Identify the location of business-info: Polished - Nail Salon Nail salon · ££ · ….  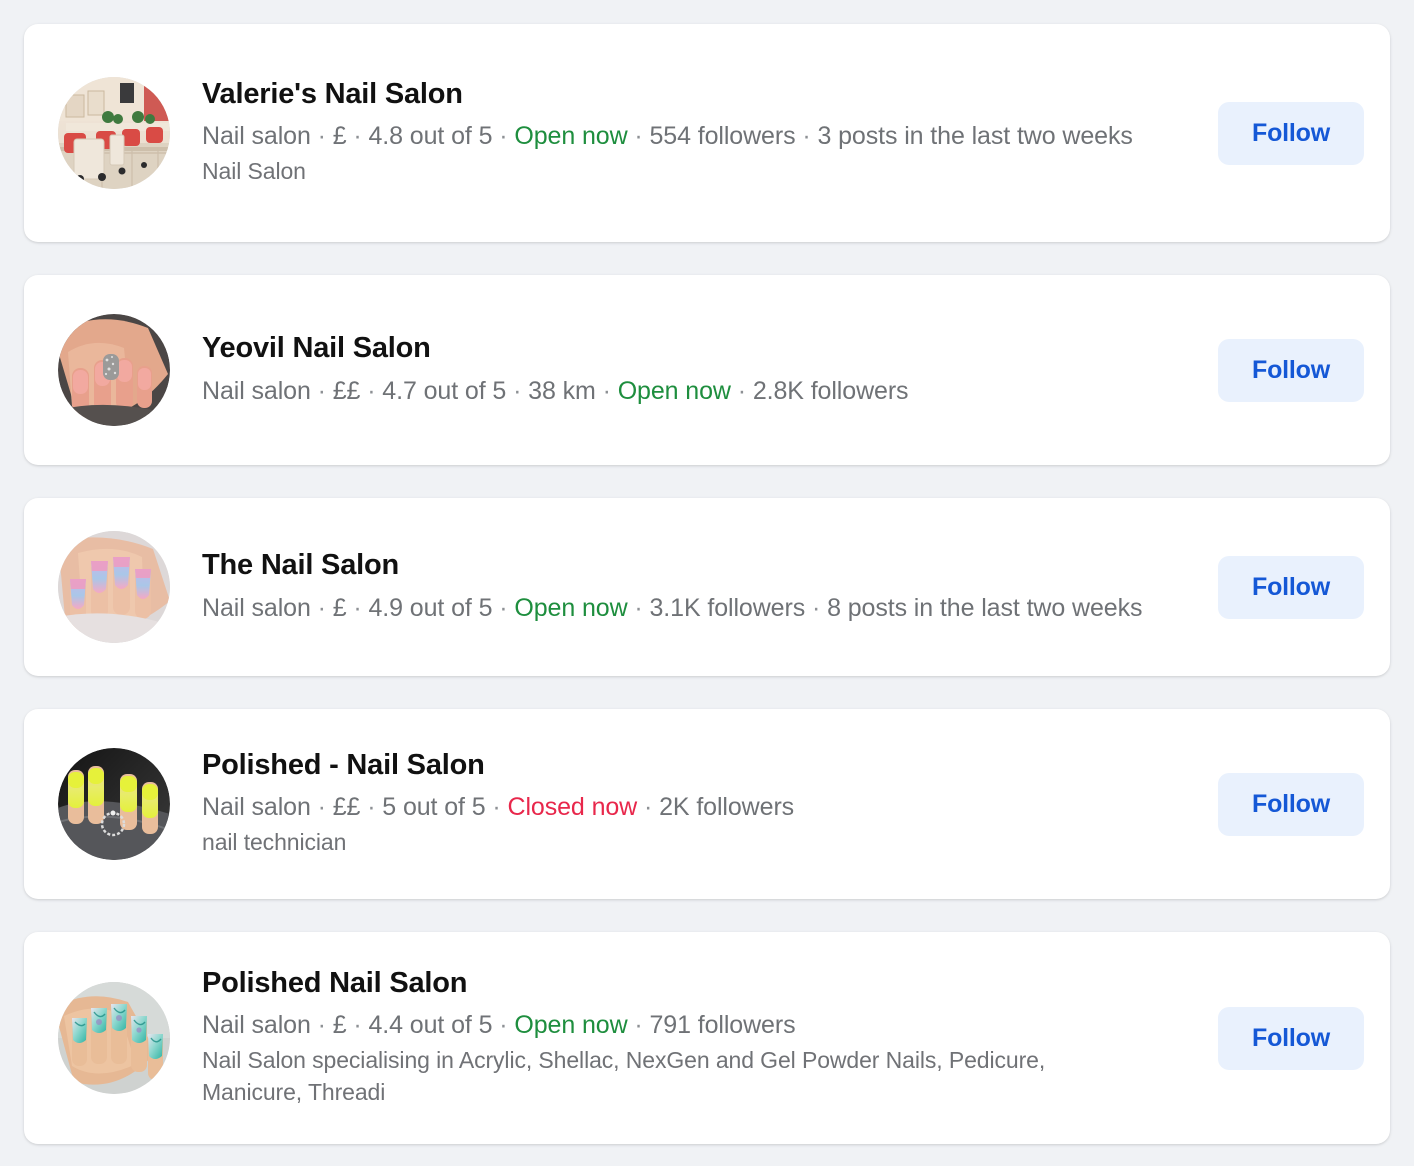
(694, 804).